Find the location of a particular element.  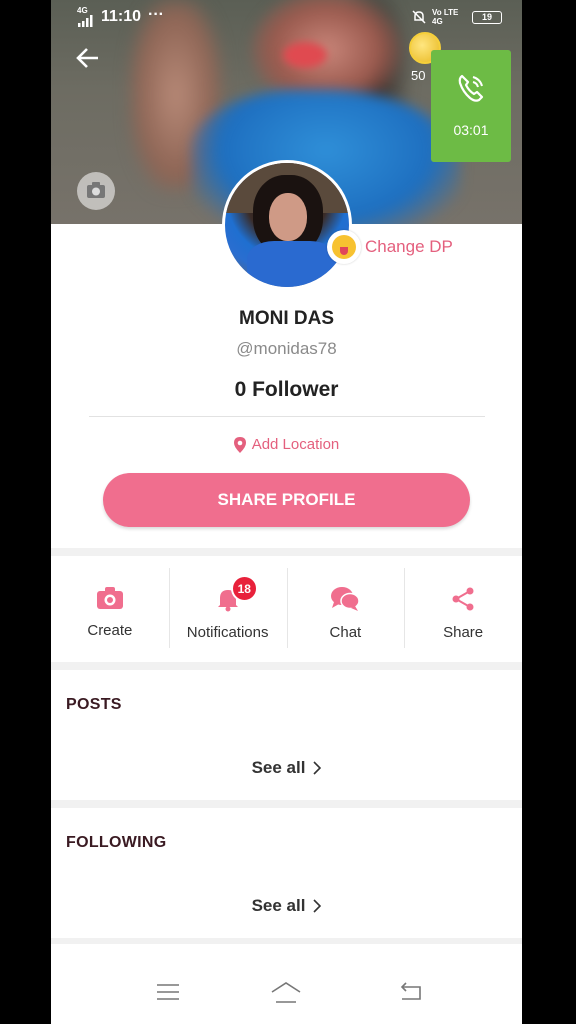

notification-badge: 18 is located at coordinates (244, 588).